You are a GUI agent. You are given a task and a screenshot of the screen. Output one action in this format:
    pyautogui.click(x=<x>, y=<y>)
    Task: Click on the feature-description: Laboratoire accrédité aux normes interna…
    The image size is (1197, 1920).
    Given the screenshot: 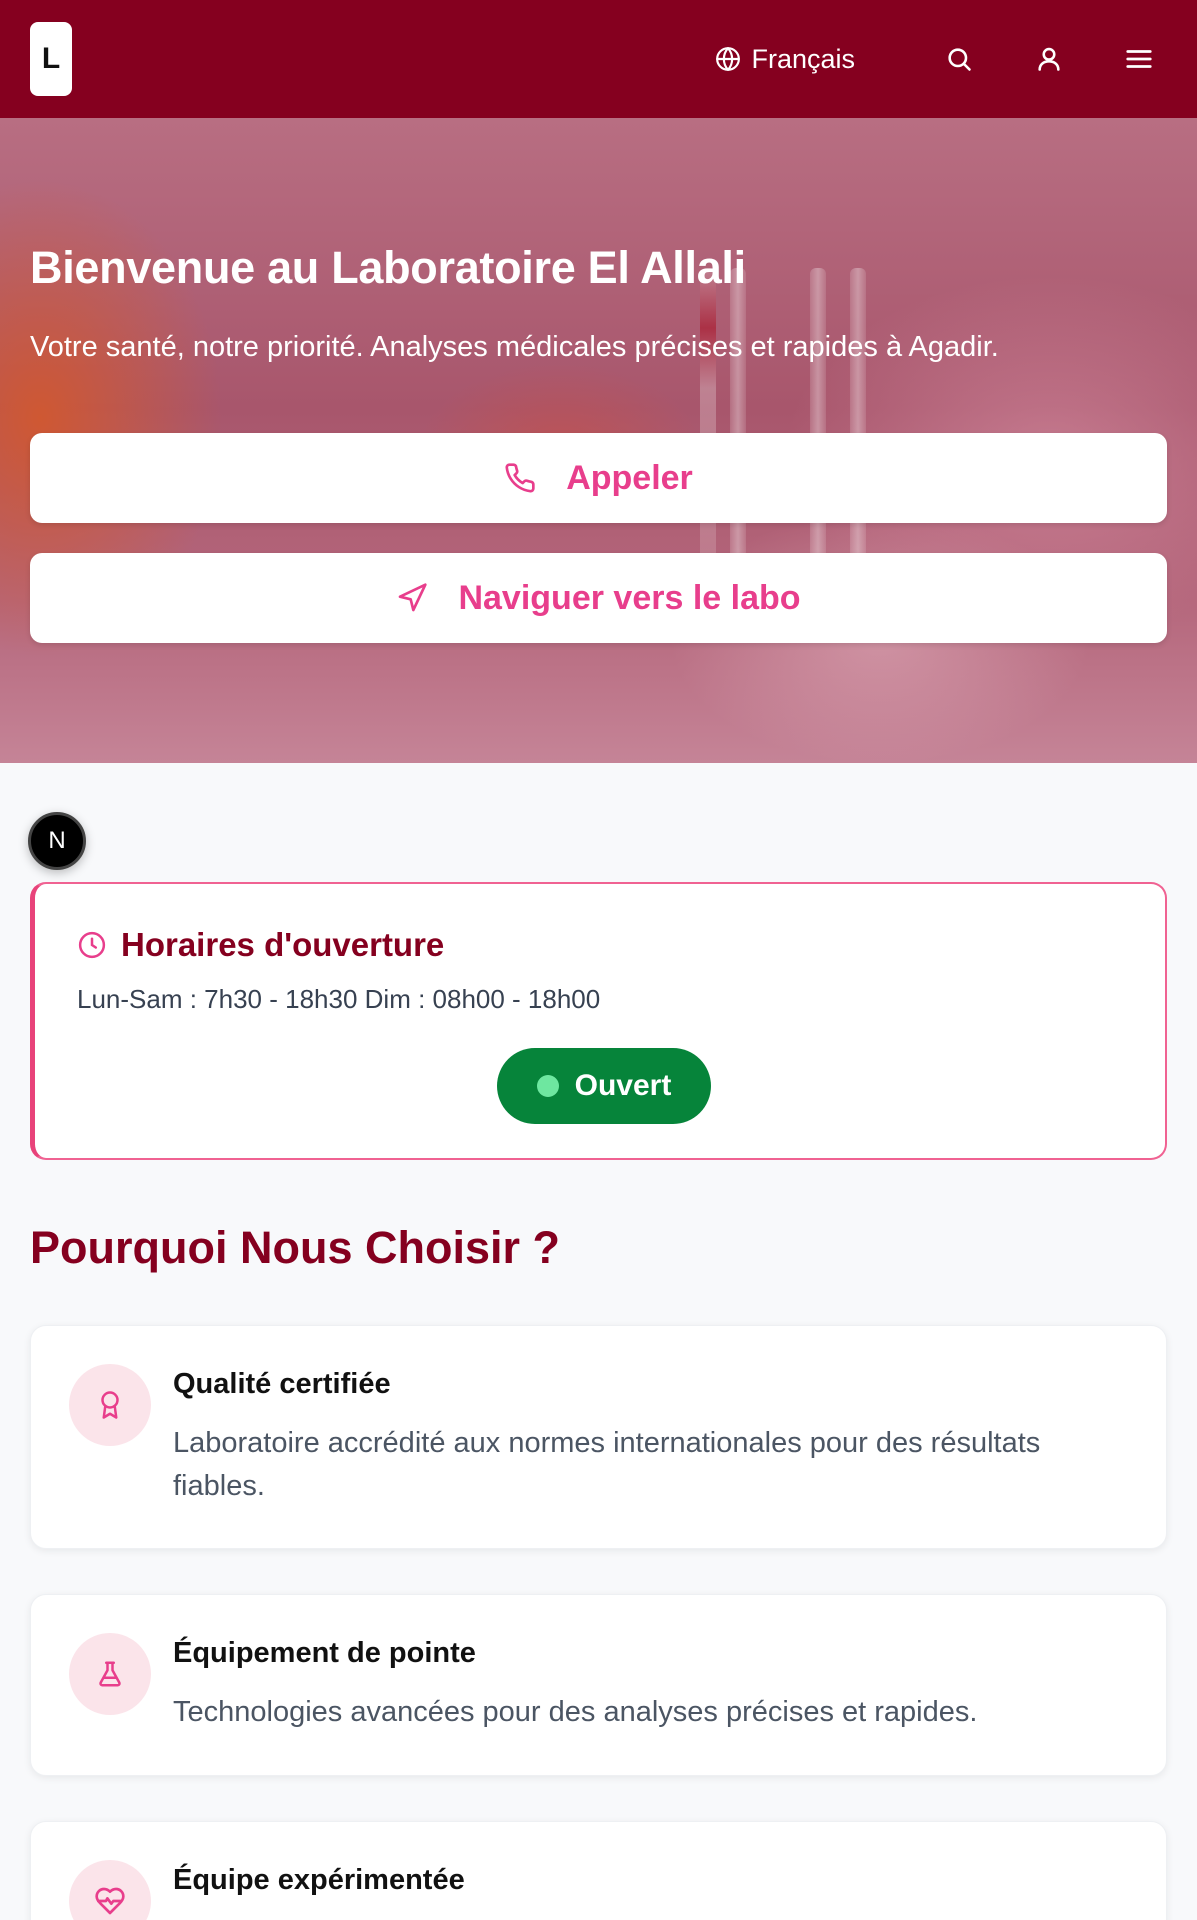 What is the action you would take?
    pyautogui.click(x=607, y=1464)
    